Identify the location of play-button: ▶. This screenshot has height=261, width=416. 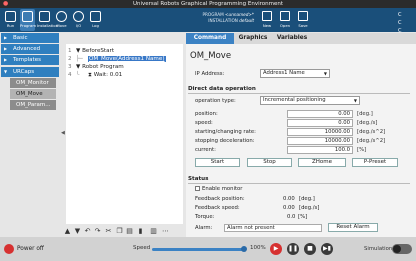
(276, 249).